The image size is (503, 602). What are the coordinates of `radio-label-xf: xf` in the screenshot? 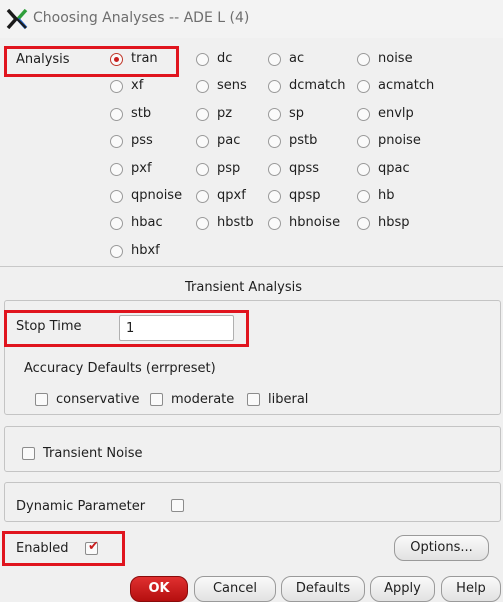 It's located at (137, 85).